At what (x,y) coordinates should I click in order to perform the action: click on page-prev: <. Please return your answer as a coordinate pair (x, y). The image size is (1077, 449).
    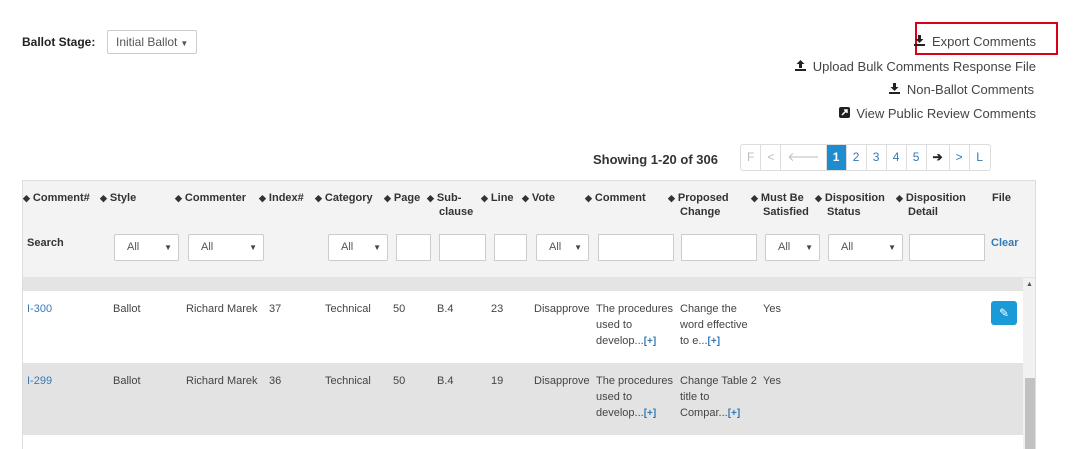
    Looking at the image, I should click on (771, 157).